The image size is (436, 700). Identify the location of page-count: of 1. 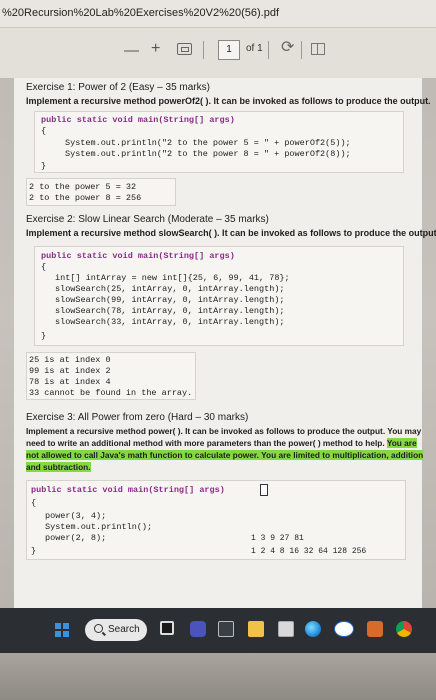
(254, 48).